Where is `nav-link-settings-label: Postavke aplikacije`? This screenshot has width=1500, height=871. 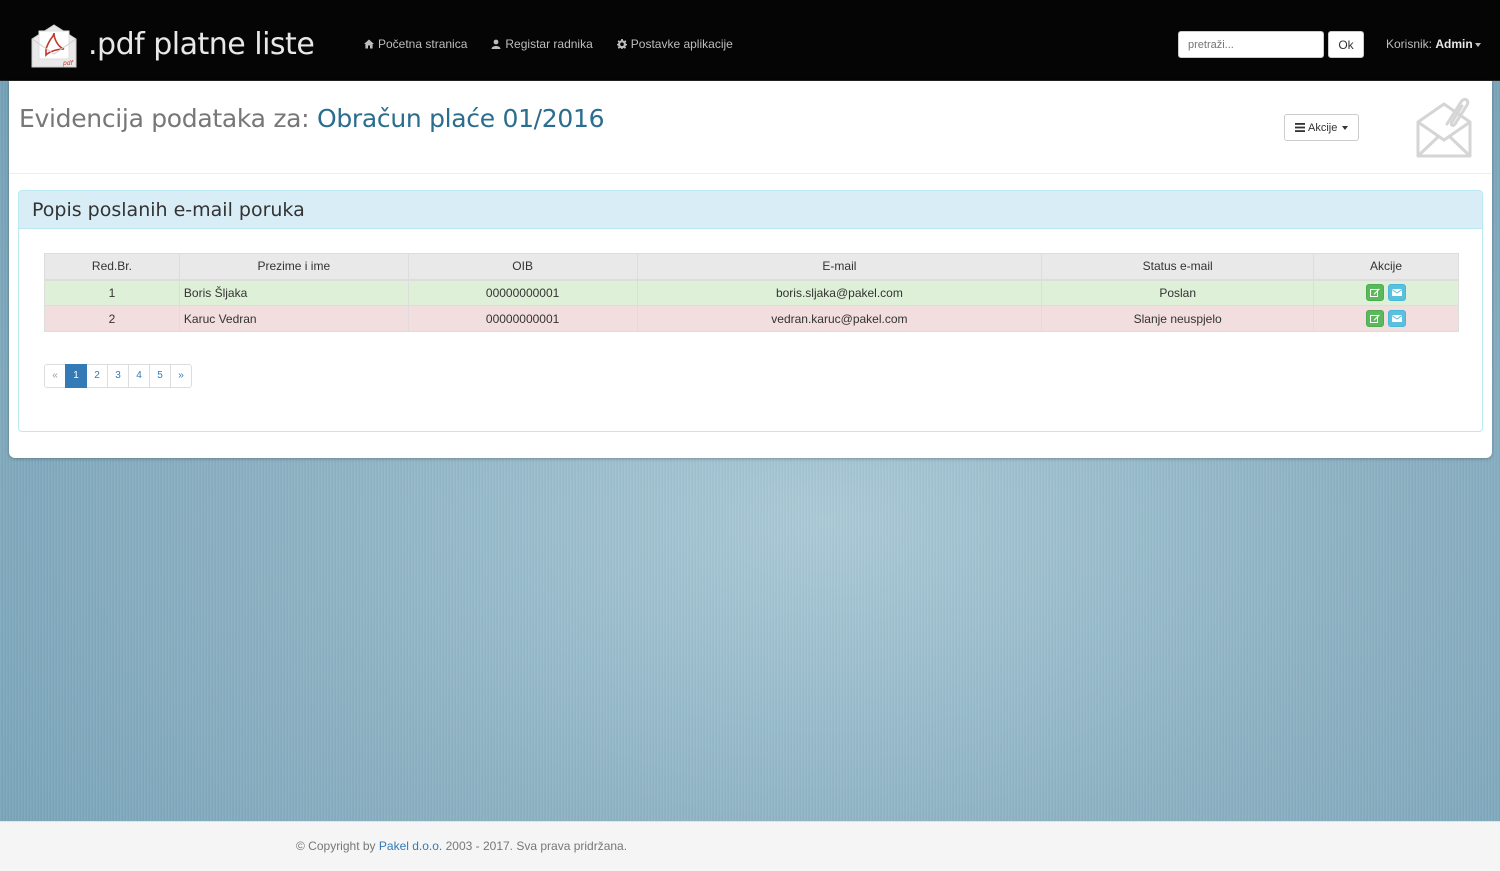 nav-link-settings-label: Postavke aplikacije is located at coordinates (681, 44).